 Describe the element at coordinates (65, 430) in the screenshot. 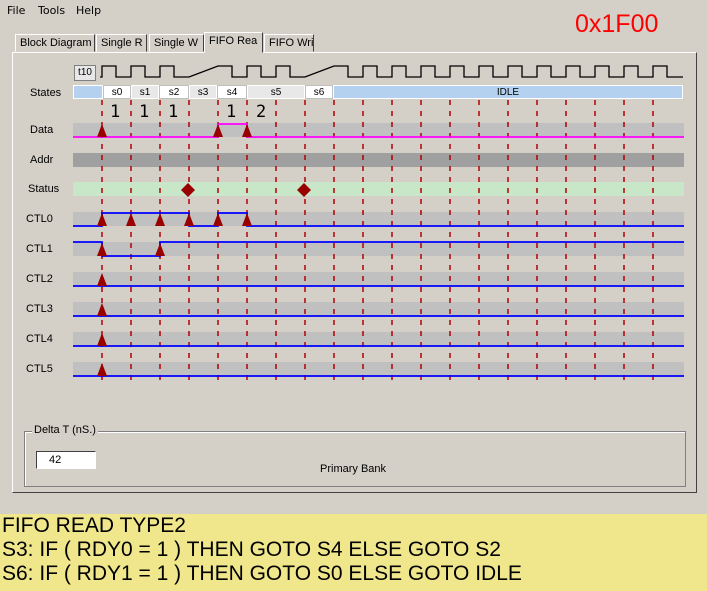

I see `delta-t-title: Delta T (nS.)` at that location.